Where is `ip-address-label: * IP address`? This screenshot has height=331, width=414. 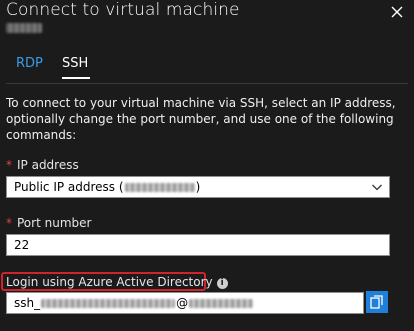 ip-address-label: * IP address is located at coordinates (42, 165).